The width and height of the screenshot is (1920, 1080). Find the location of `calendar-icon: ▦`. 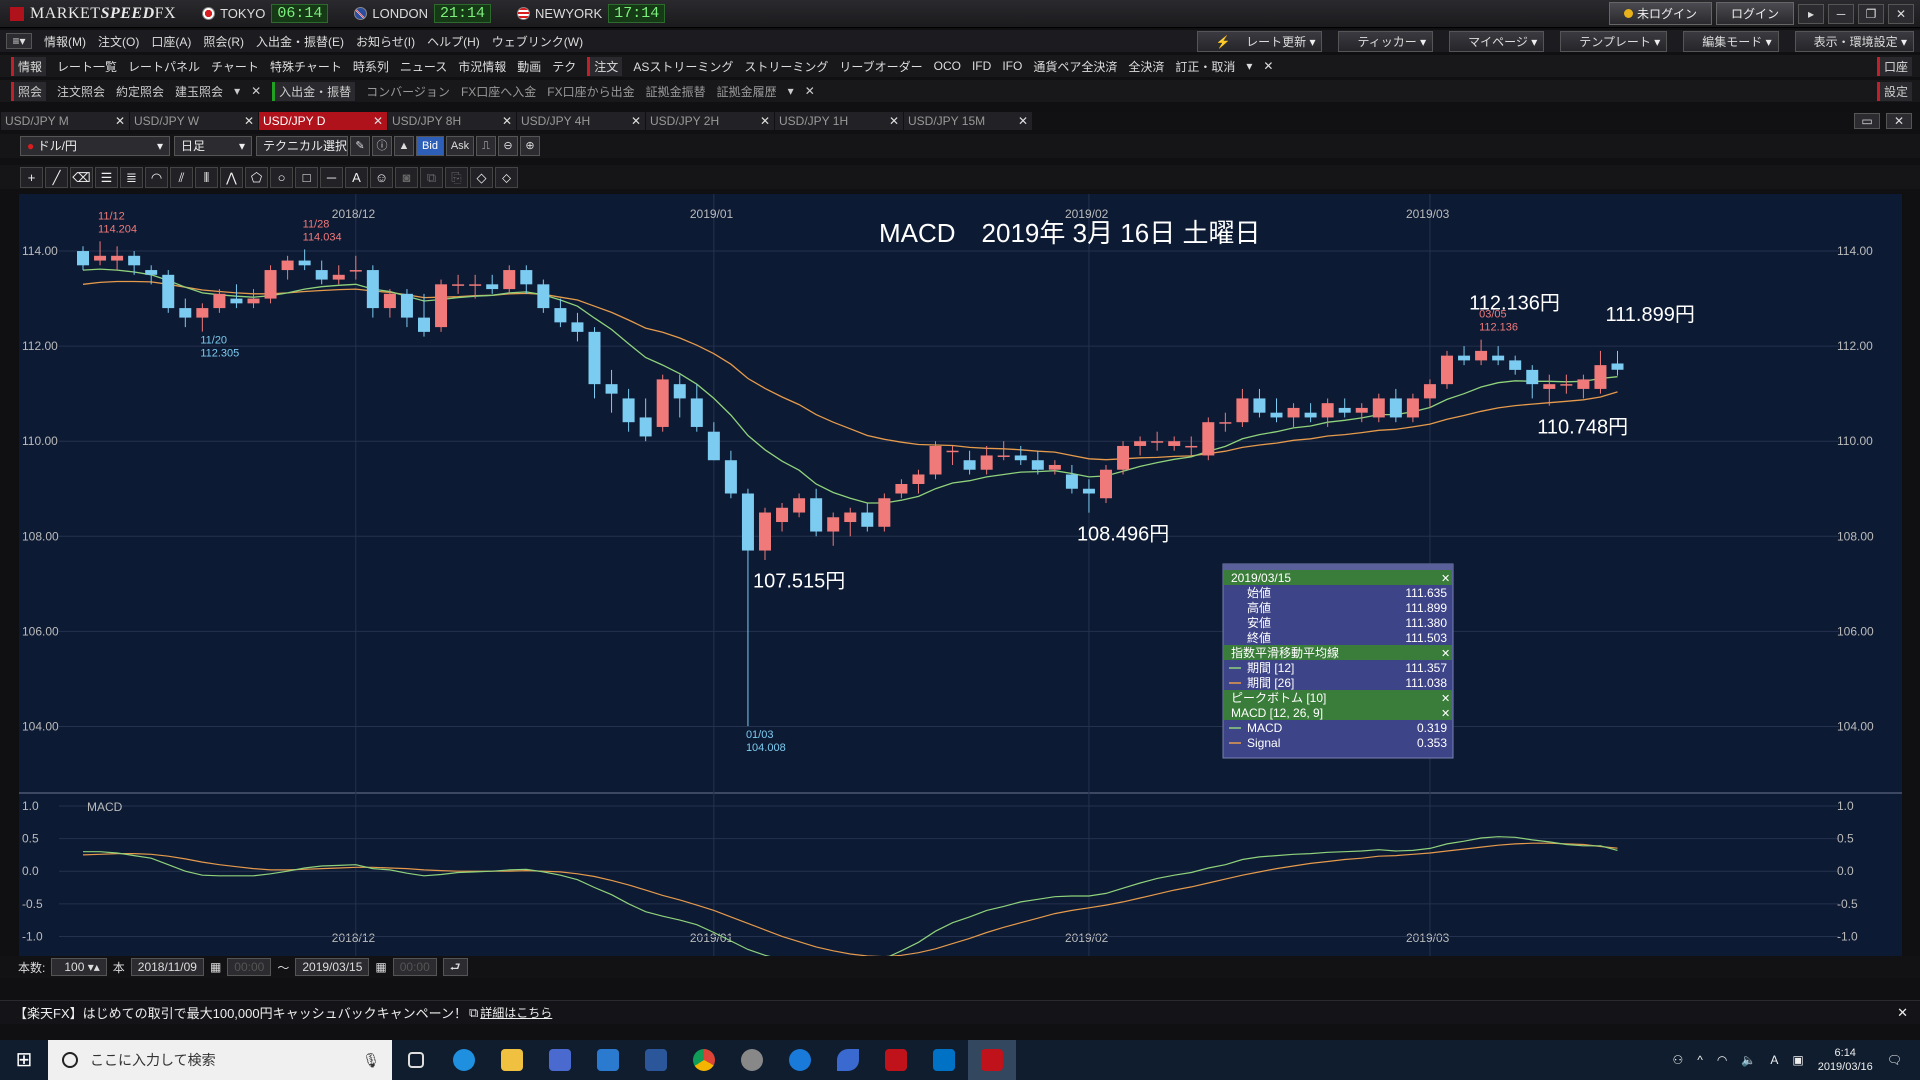

calendar-icon: ▦ is located at coordinates (380, 967).